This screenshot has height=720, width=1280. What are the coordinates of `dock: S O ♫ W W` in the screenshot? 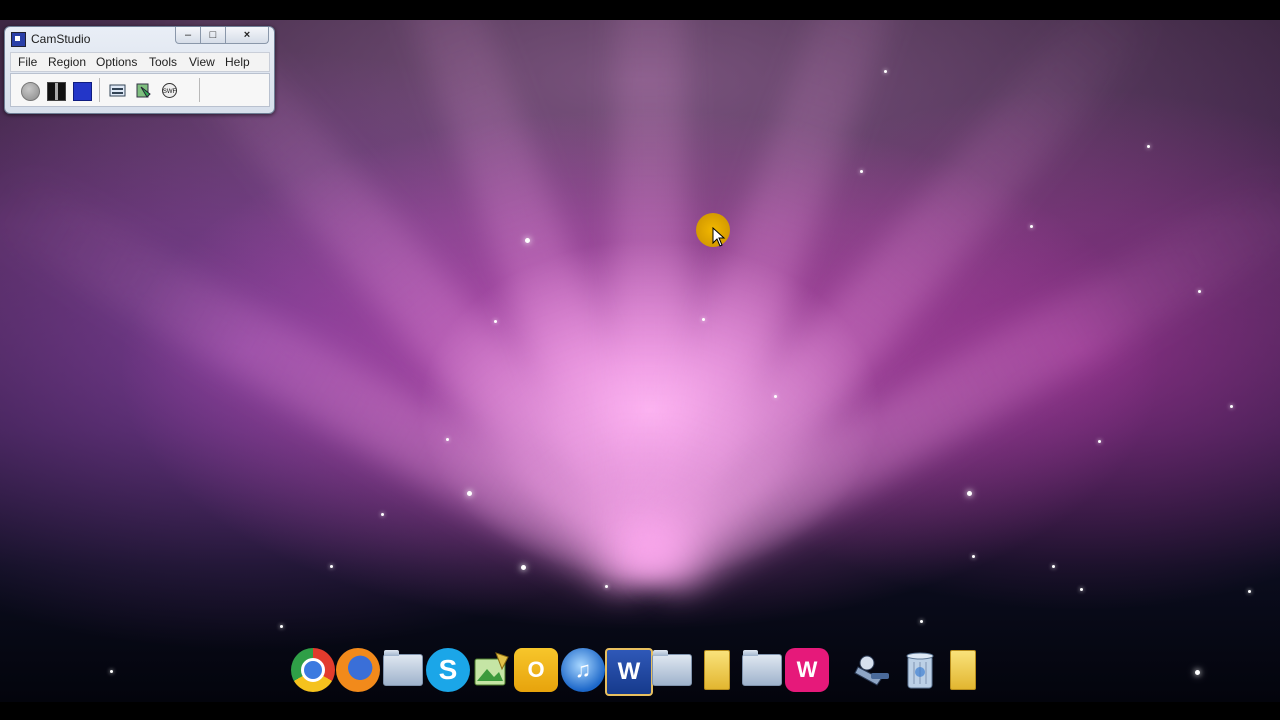 It's located at (638, 672).